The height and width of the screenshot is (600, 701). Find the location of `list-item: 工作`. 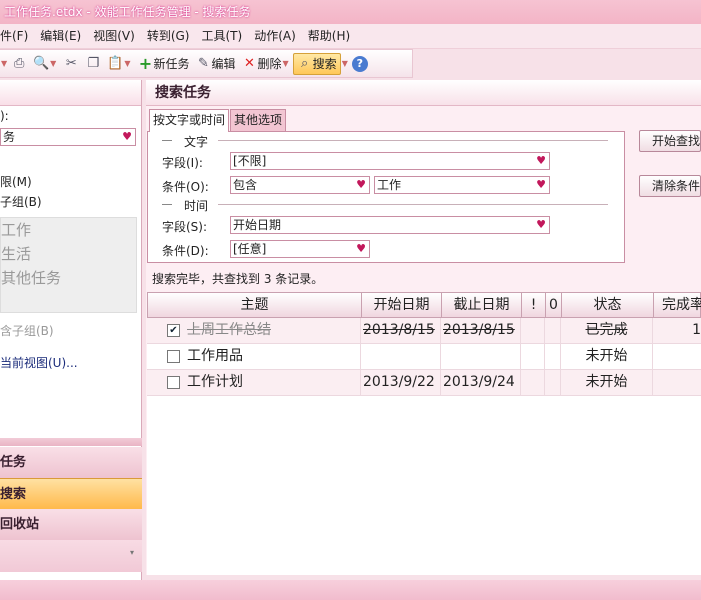

list-item: 工作 is located at coordinates (68, 230).